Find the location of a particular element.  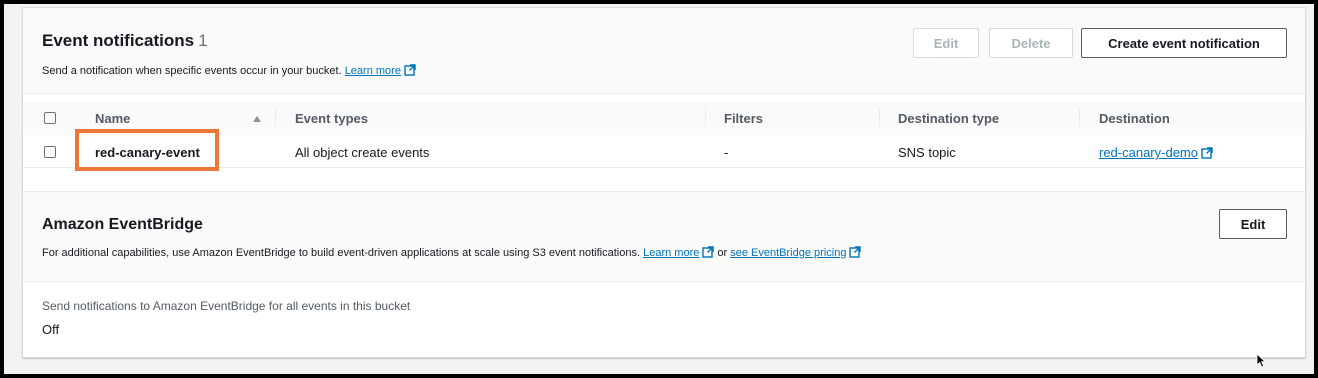

row-event-types: All object create events is located at coordinates (362, 152).